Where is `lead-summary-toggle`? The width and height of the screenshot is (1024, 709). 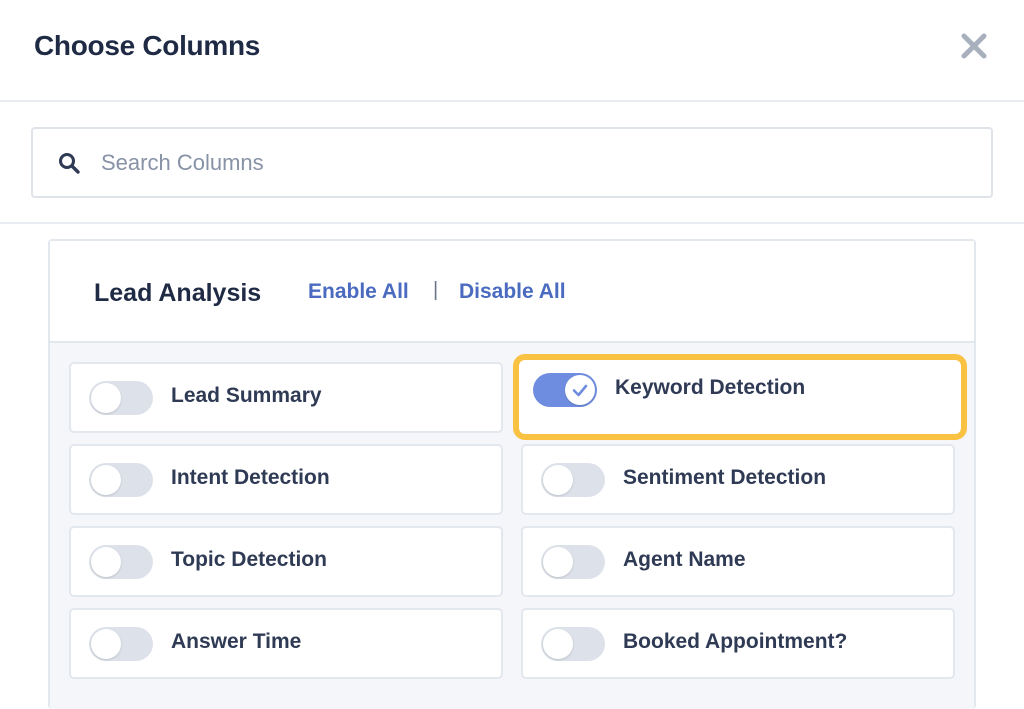 lead-summary-toggle is located at coordinates (121, 398).